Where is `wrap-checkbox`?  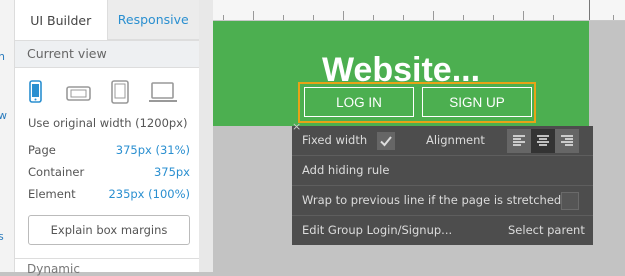
wrap-checkbox is located at coordinates (570, 201).